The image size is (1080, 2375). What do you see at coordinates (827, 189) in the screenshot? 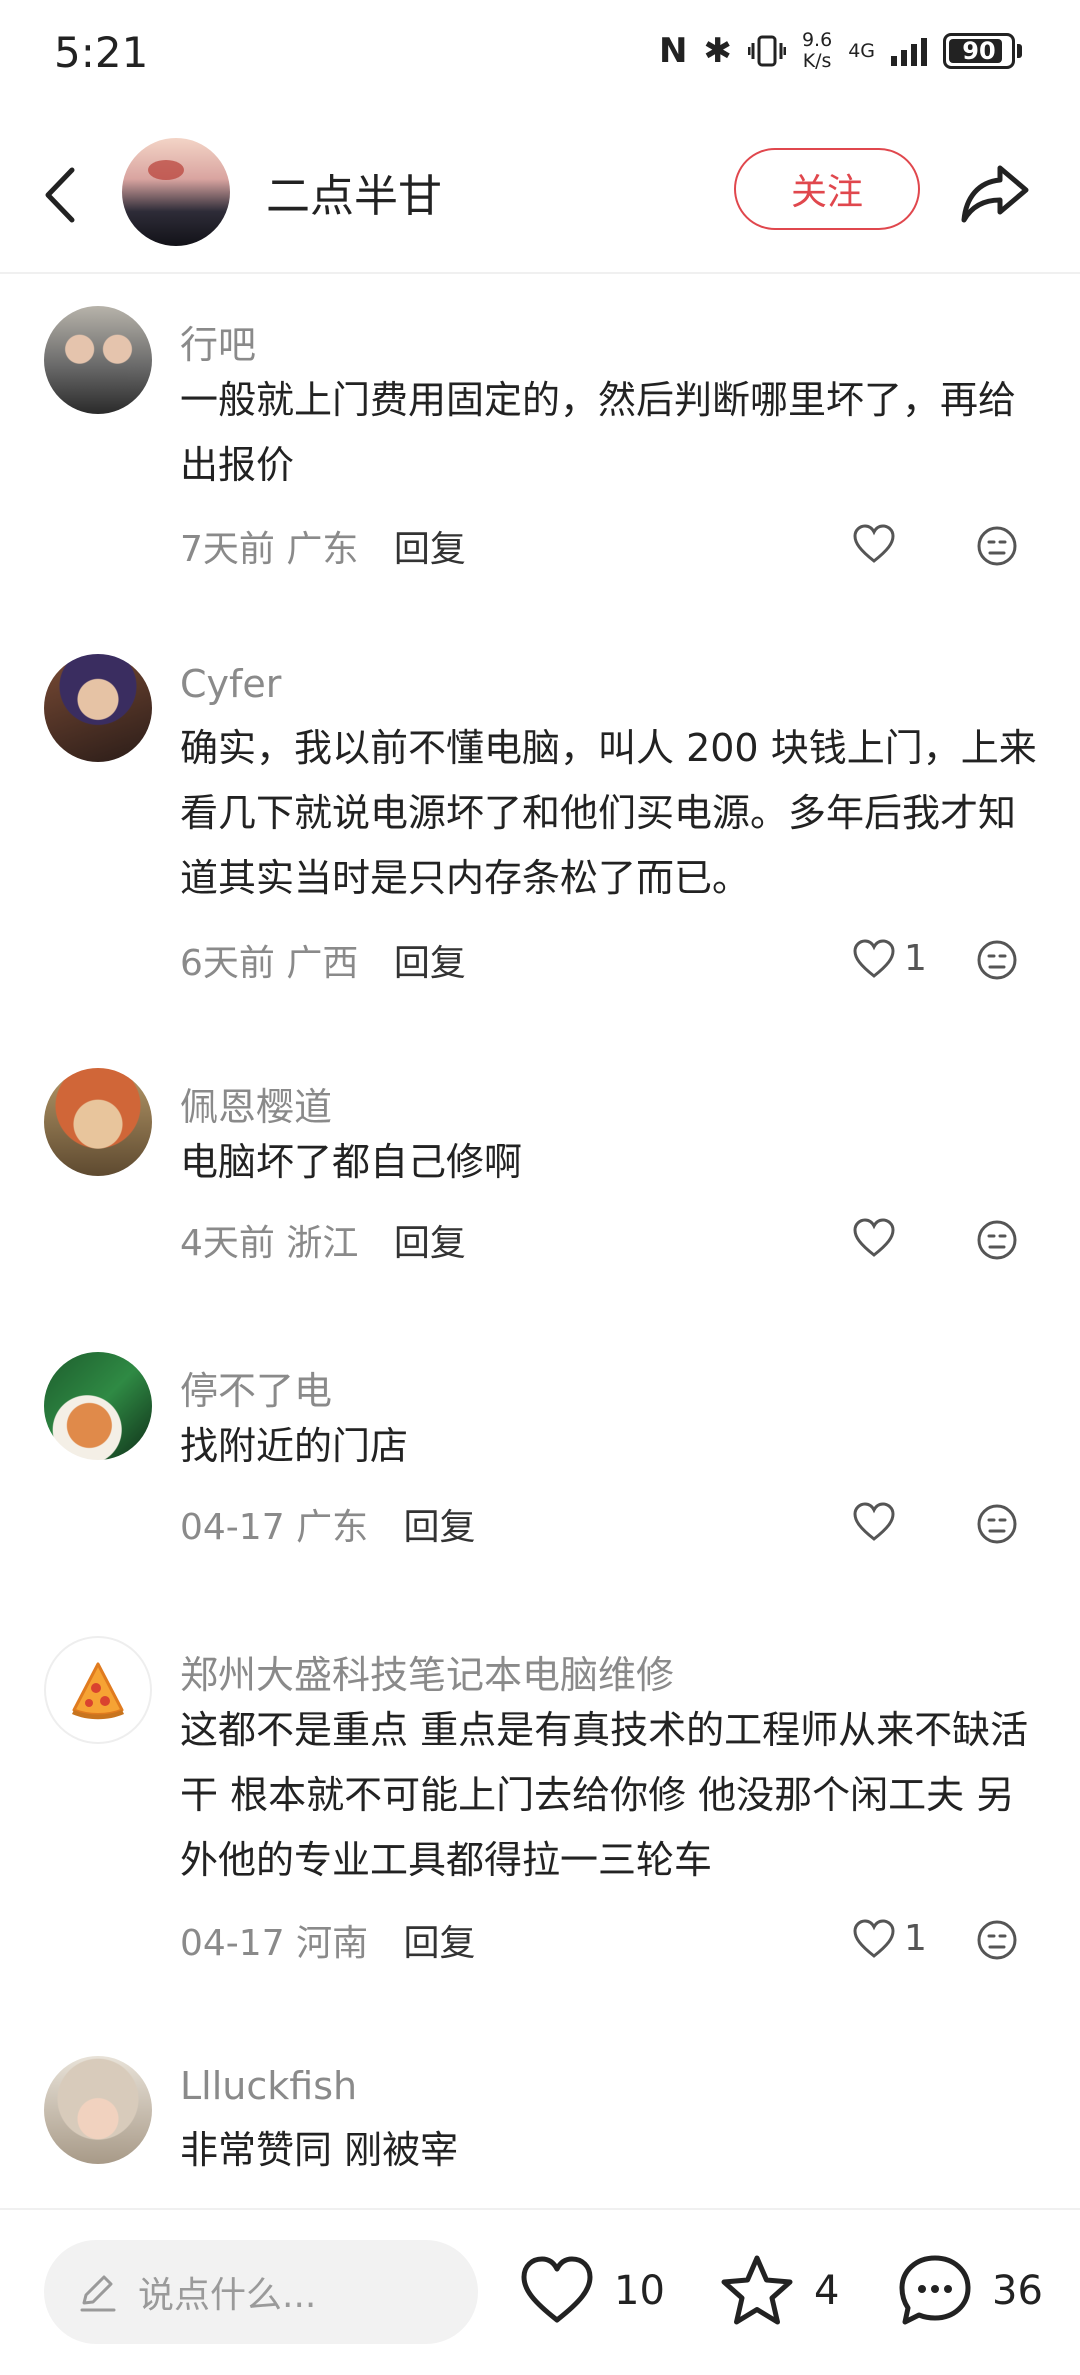
I see `follow-button: 关注` at bounding box center [827, 189].